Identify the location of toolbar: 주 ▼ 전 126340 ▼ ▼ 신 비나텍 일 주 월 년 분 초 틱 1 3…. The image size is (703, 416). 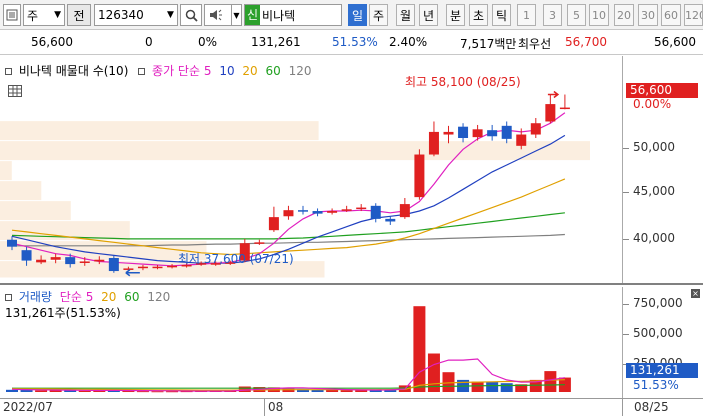
(351, 15).